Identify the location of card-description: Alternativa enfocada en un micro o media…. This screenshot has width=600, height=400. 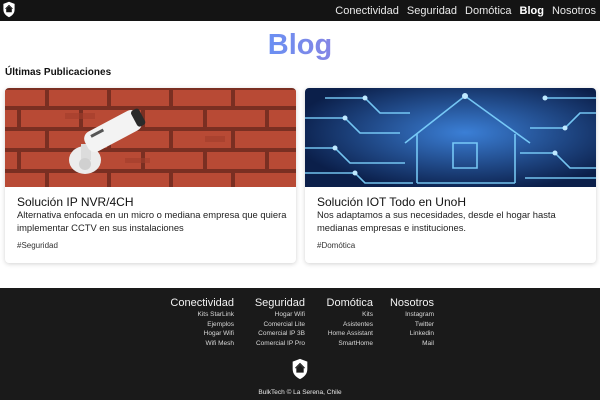
(152, 221).